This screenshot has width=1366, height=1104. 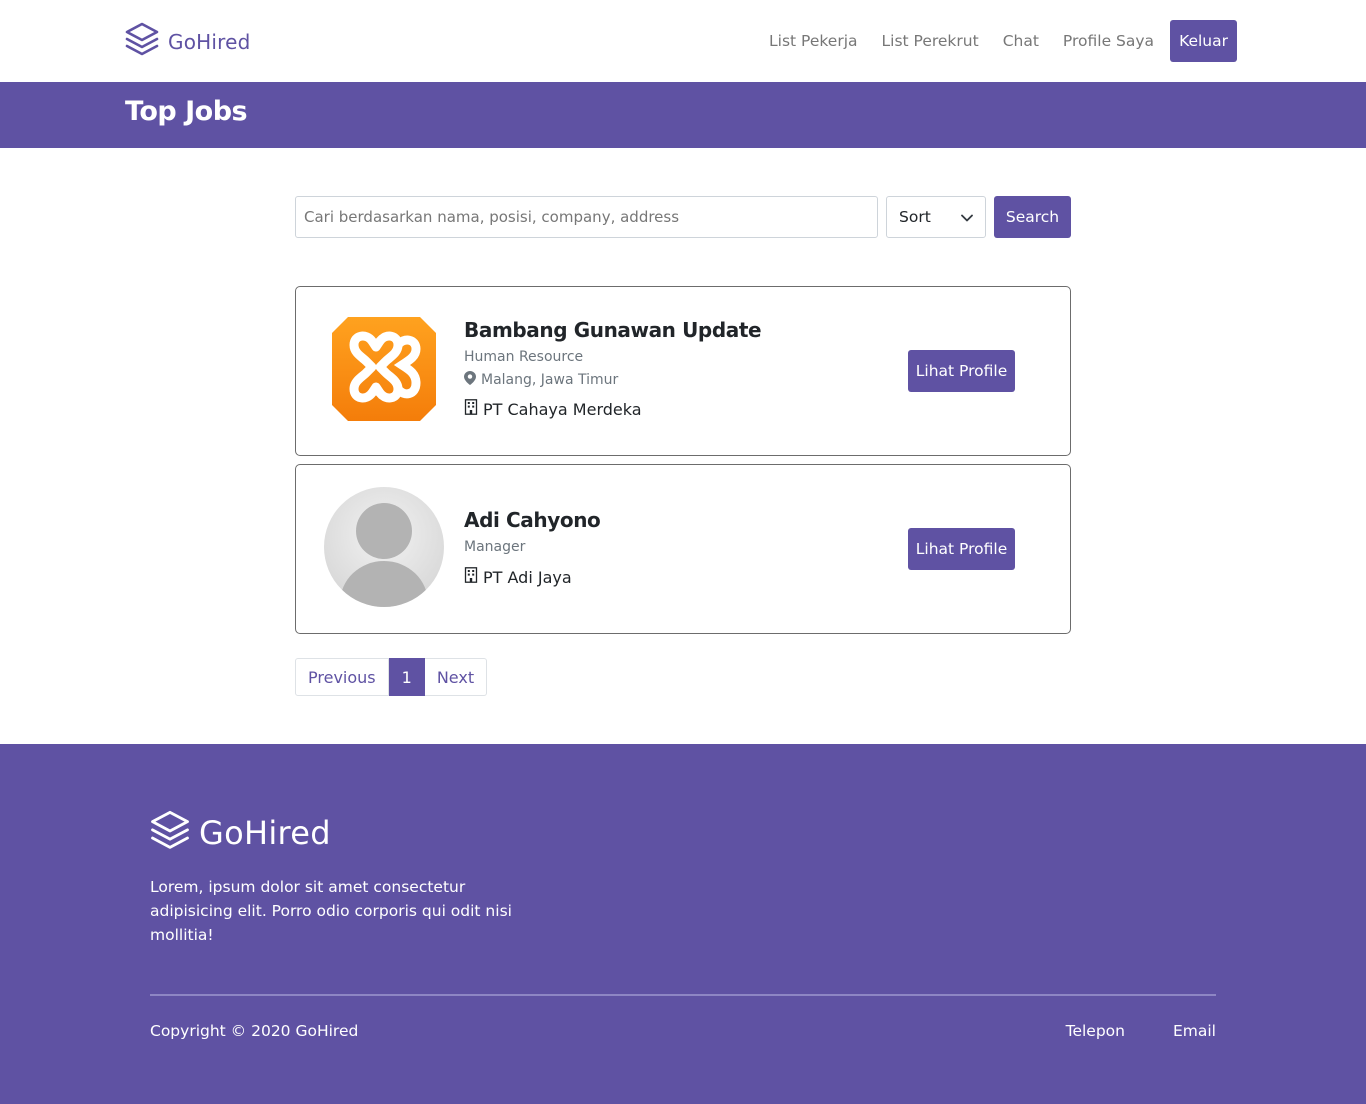 What do you see at coordinates (209, 42) in the screenshot?
I see `brand-name: GoHired` at bounding box center [209, 42].